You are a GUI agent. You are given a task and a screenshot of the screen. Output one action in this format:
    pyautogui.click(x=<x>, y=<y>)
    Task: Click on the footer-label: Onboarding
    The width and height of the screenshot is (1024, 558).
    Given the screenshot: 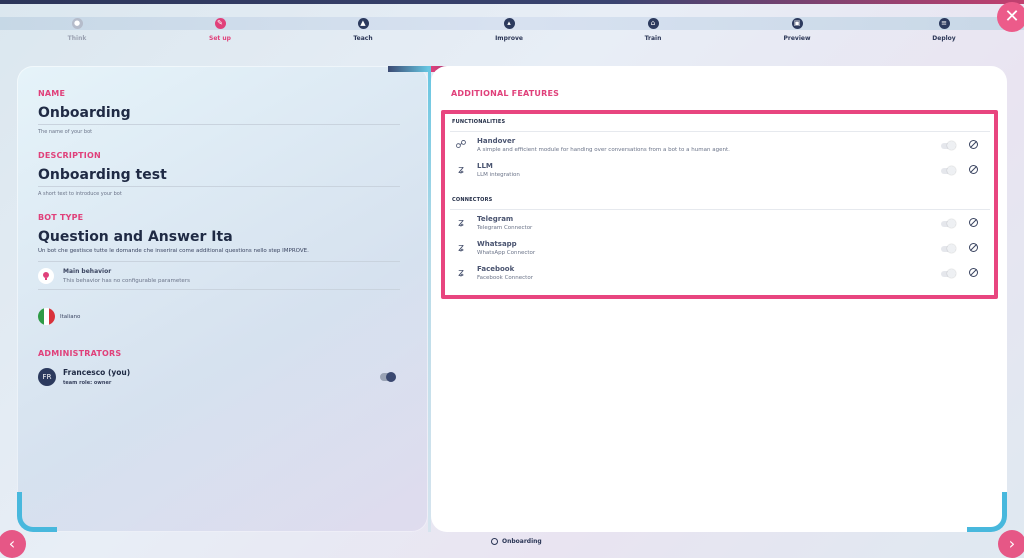 What is the action you would take?
    pyautogui.click(x=522, y=541)
    